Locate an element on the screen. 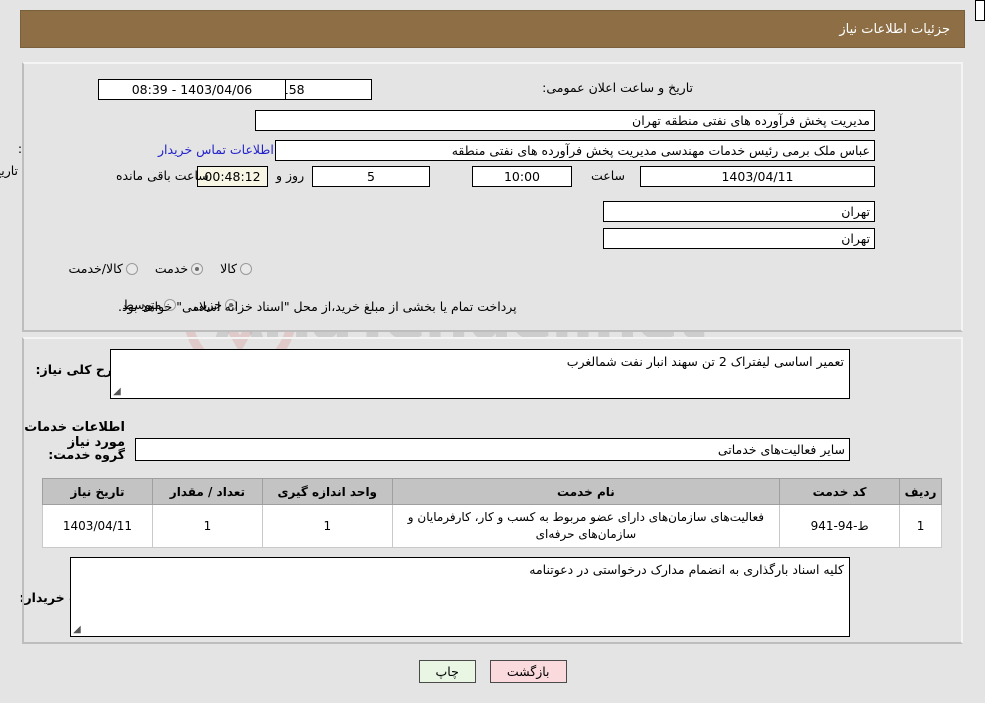 This screenshot has width=985, height=703. th-date: تاریخ نیاز is located at coordinates (97, 491).